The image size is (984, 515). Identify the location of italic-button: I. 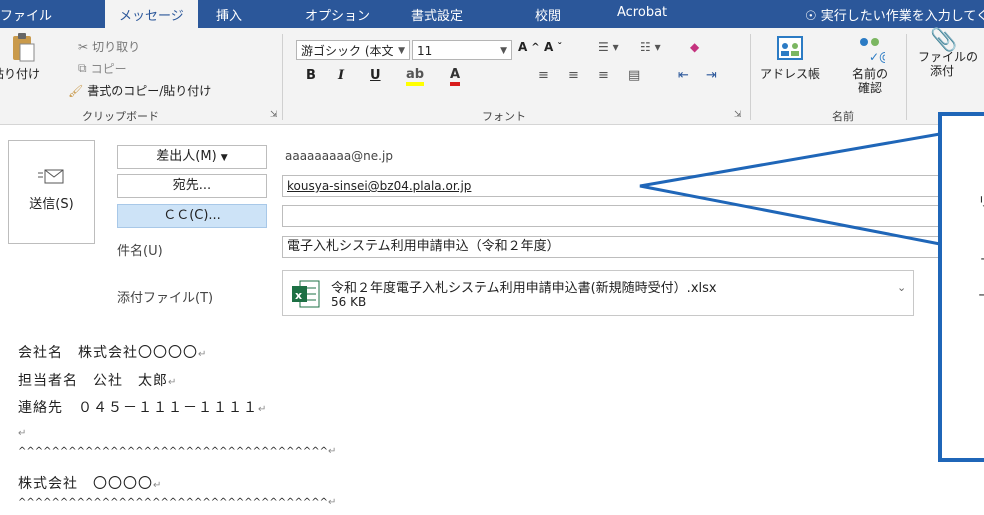
(341, 75).